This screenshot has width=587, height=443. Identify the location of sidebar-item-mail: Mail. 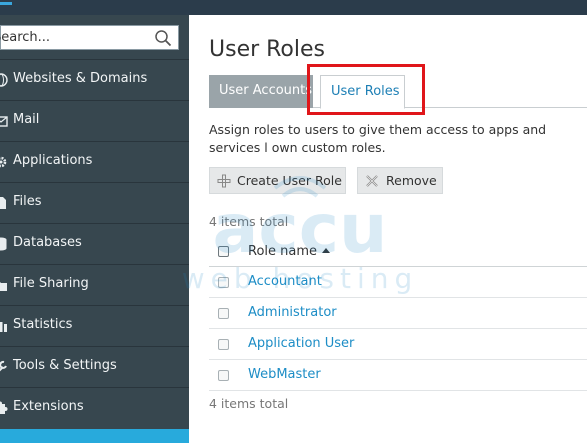
(94, 120).